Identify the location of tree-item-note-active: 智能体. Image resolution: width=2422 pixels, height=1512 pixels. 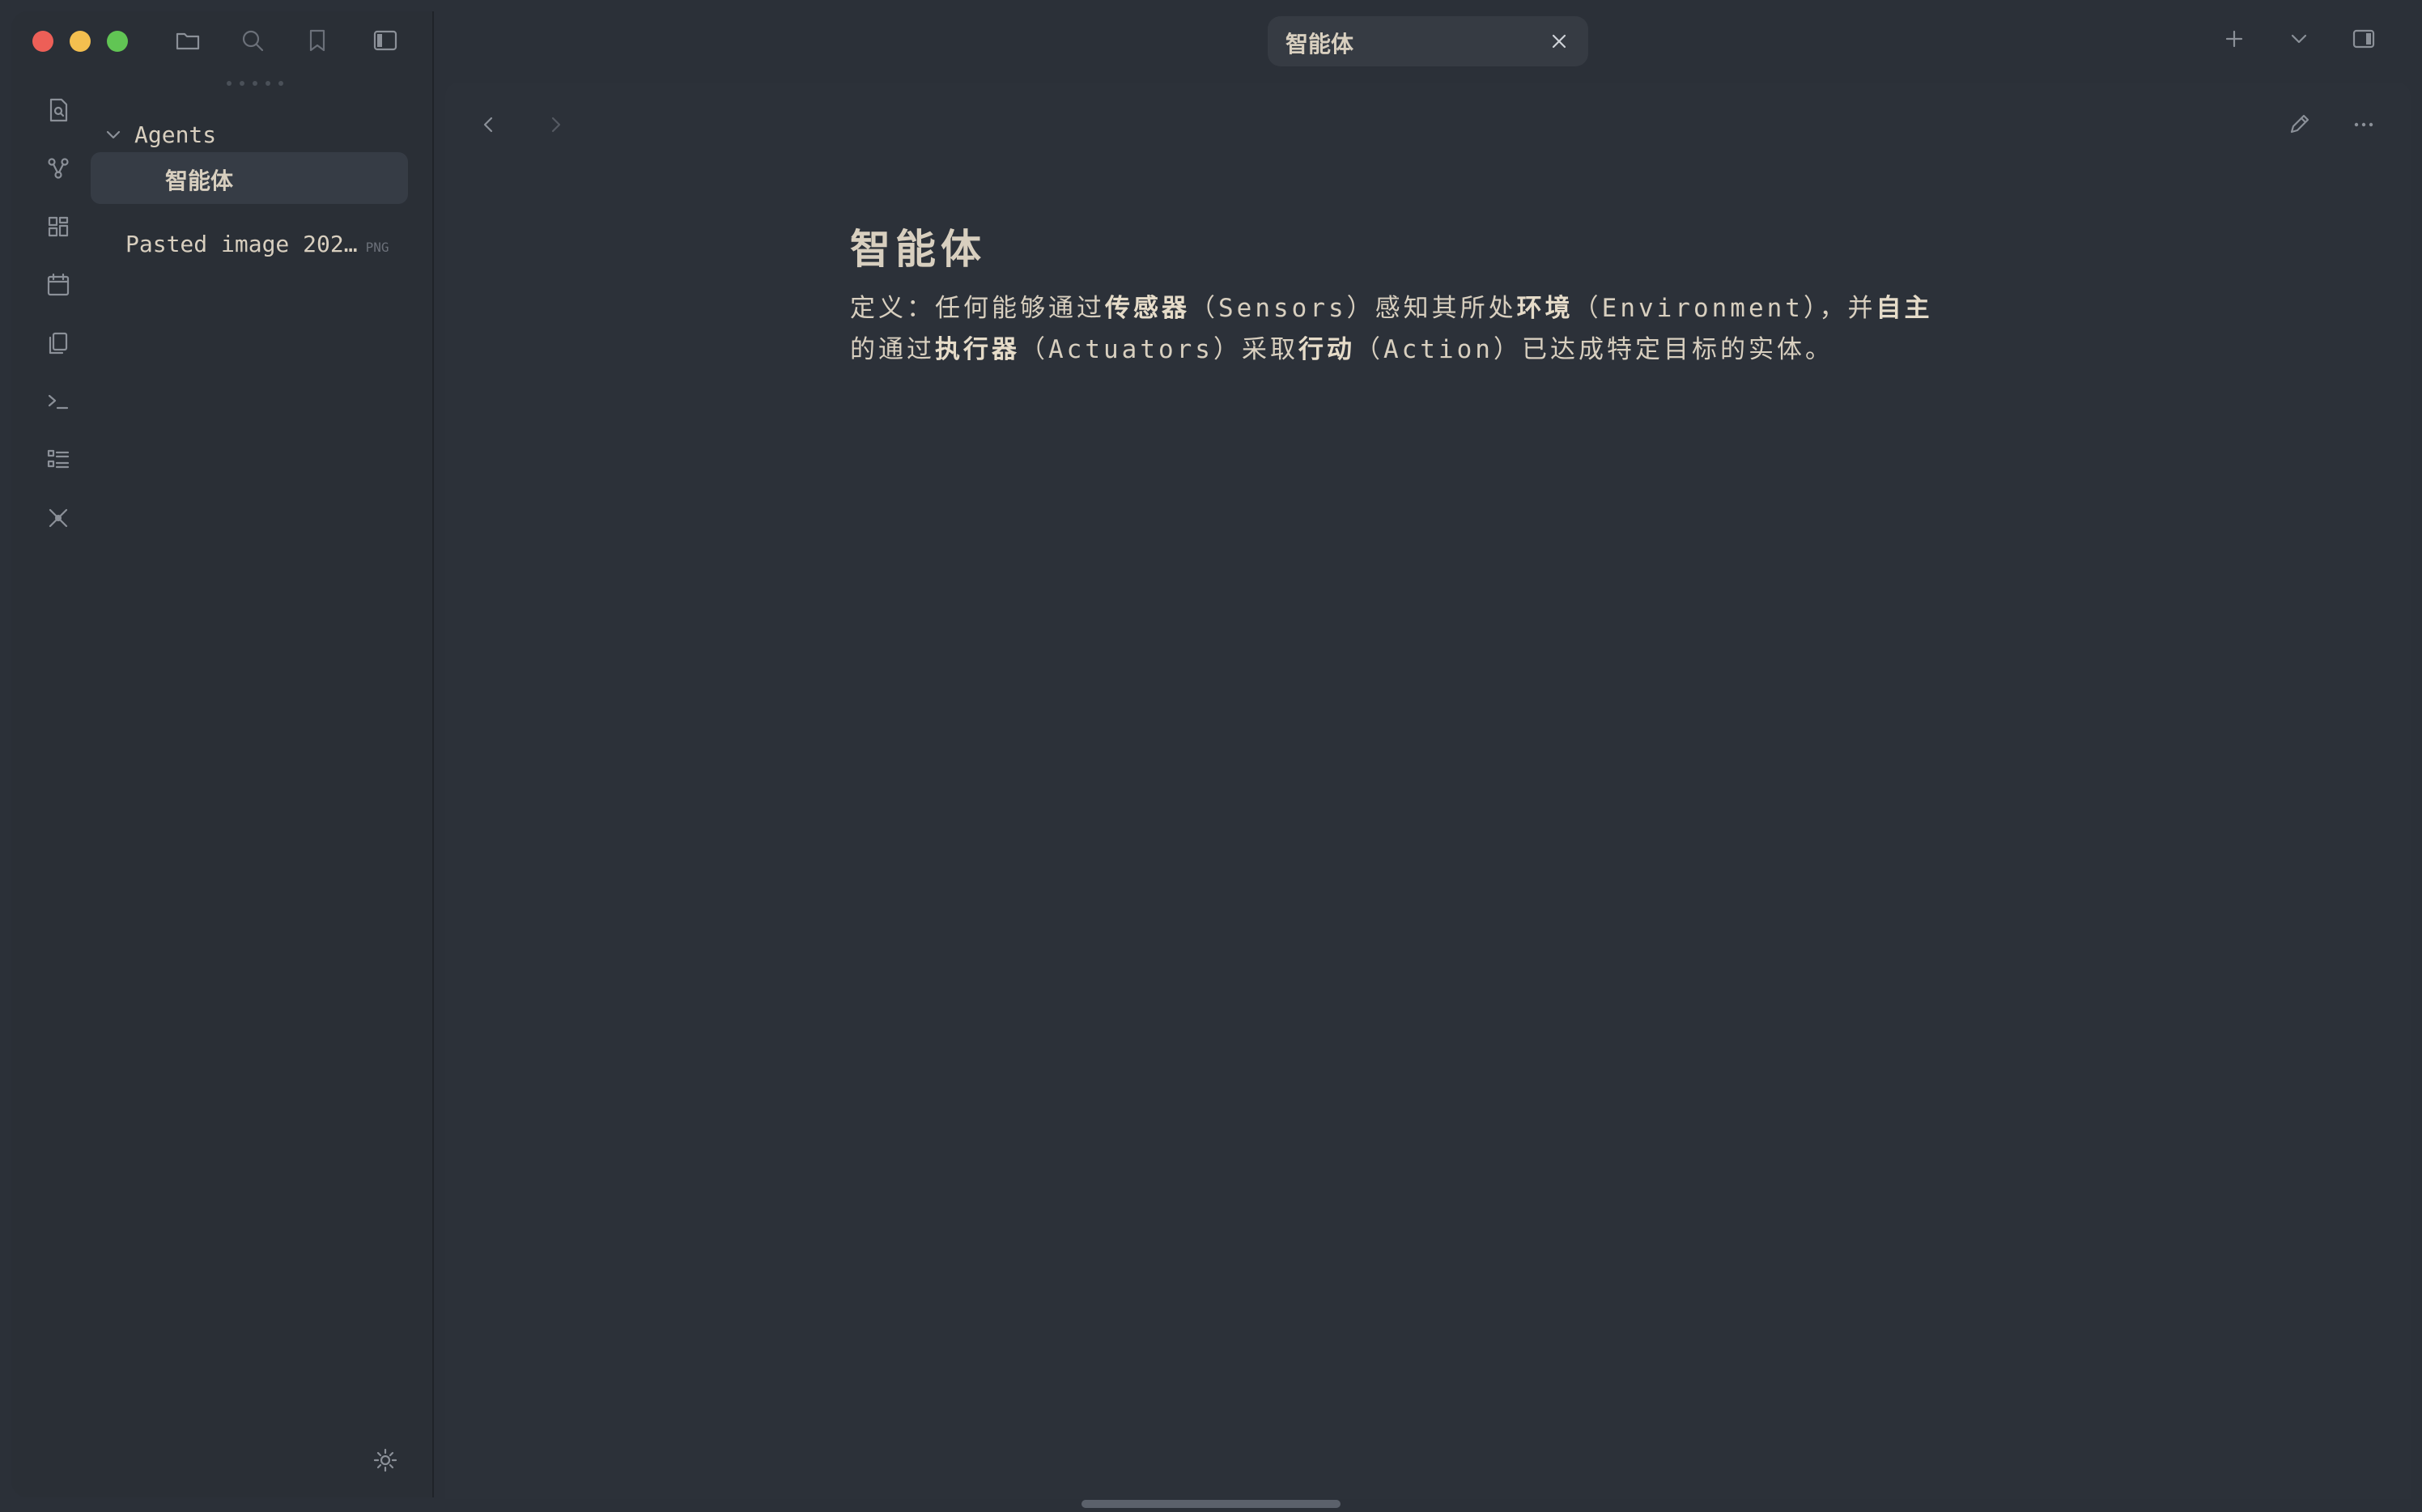
(249, 178).